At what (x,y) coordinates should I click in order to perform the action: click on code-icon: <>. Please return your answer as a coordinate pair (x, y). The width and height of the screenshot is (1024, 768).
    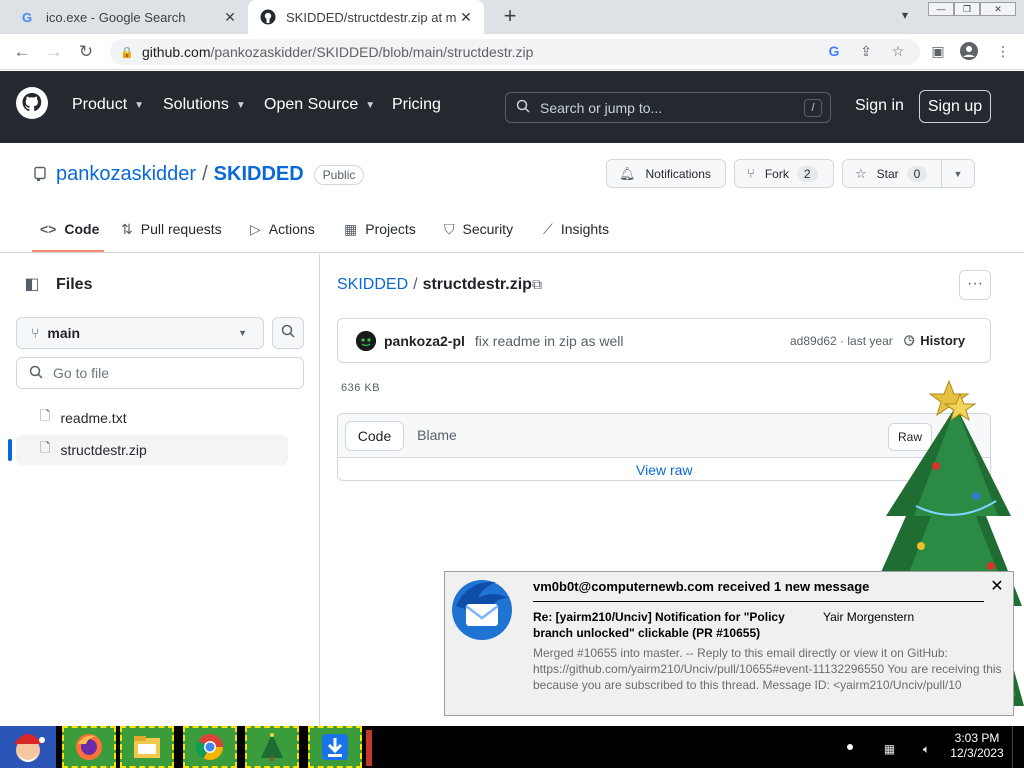
    Looking at the image, I should click on (48, 229).